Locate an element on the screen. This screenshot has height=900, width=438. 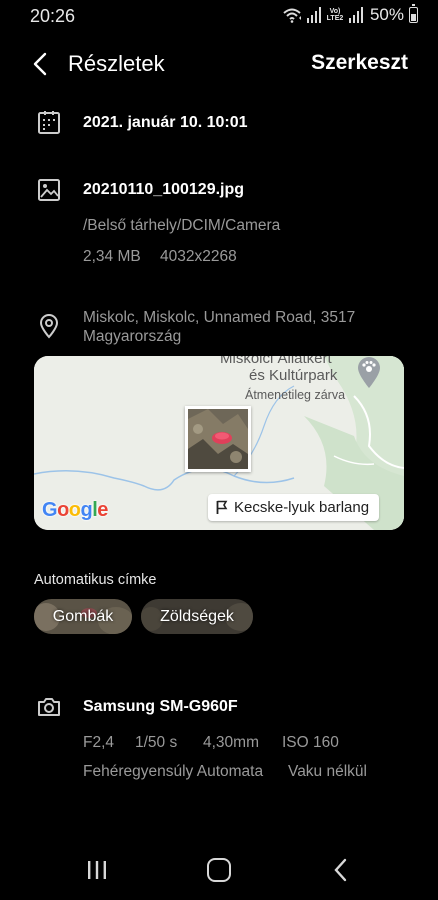
tag-chip-mushrooms: Gombák is located at coordinates (83, 616).